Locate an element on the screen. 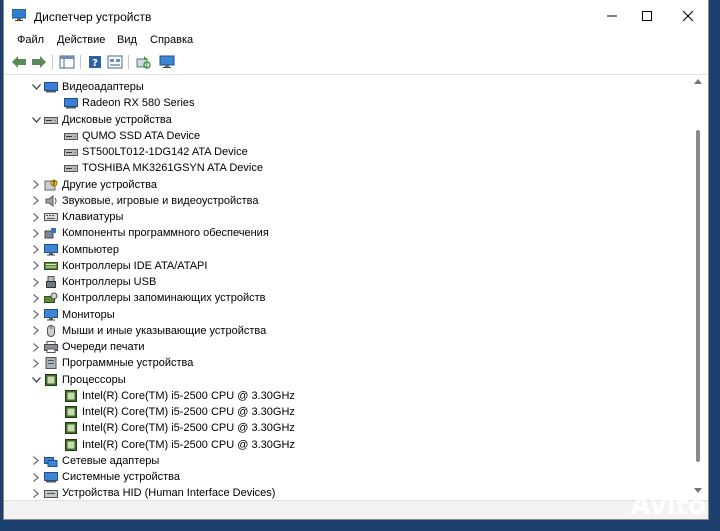  tree-category: Компьютер is located at coordinates (74, 250).